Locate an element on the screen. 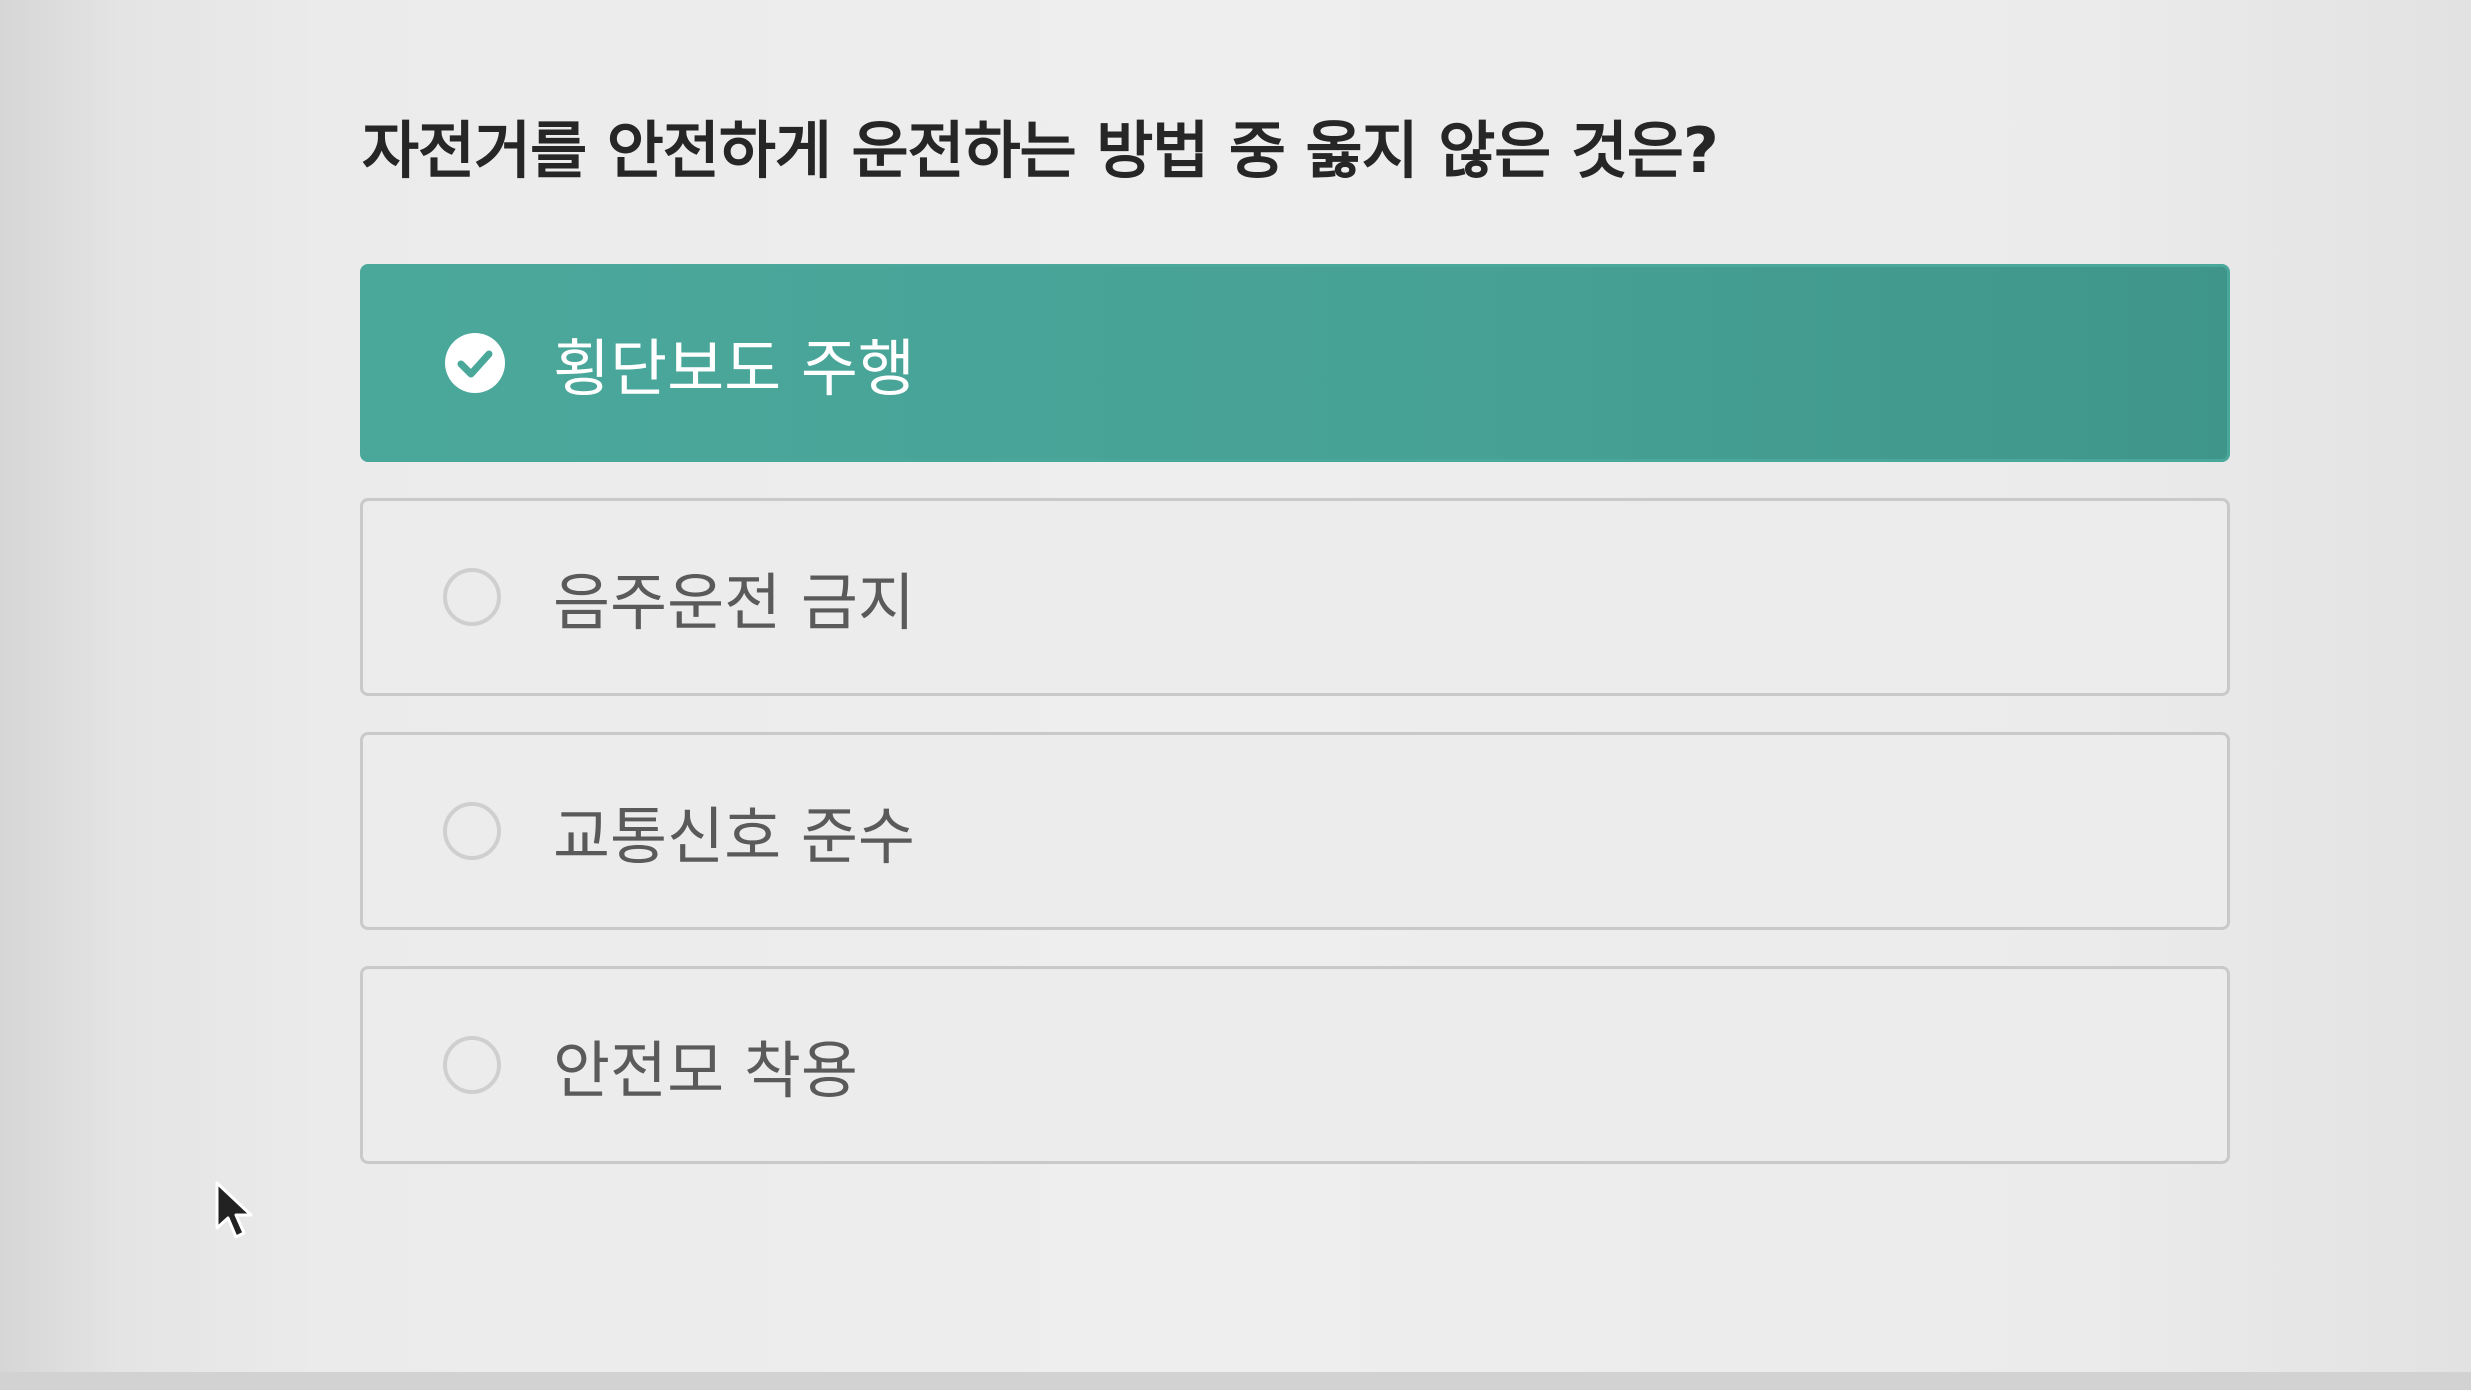 The height and width of the screenshot is (1390, 2471). answer-option-2: 음주운전 금지 is located at coordinates (1295, 597).